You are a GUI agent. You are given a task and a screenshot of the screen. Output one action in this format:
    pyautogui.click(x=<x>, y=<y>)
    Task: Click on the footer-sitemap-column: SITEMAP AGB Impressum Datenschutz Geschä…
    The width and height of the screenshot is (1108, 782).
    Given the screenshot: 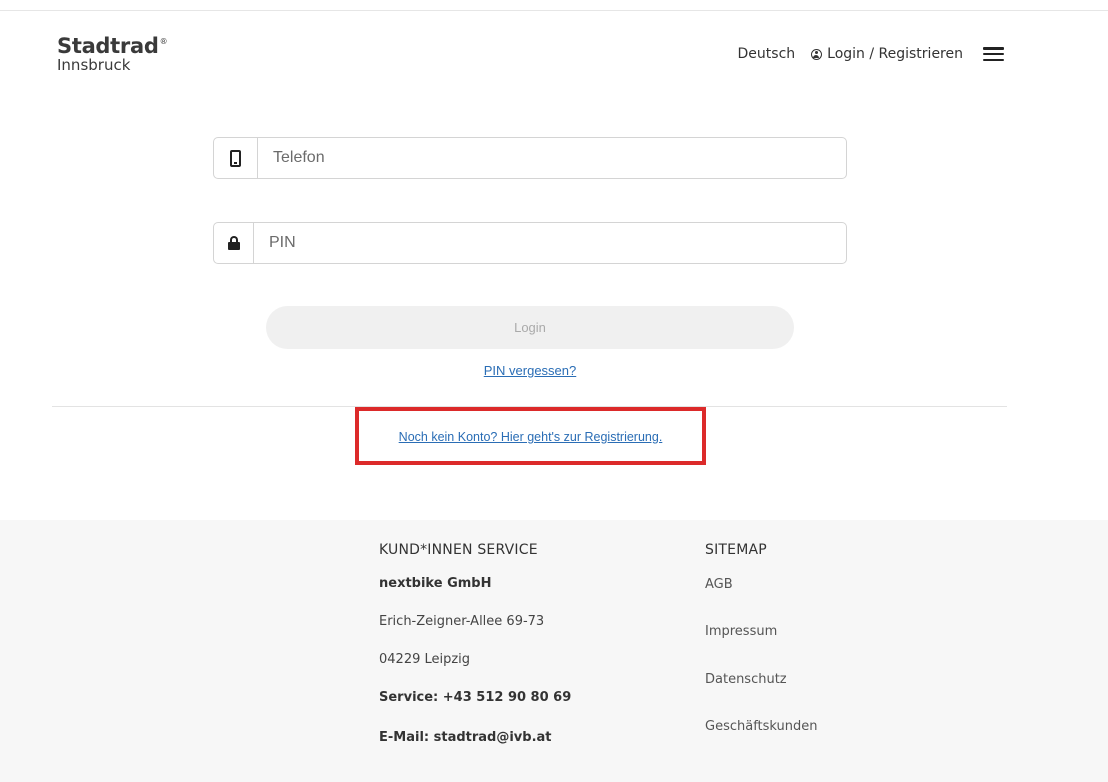 What is the action you would take?
    pyautogui.click(x=761, y=638)
    